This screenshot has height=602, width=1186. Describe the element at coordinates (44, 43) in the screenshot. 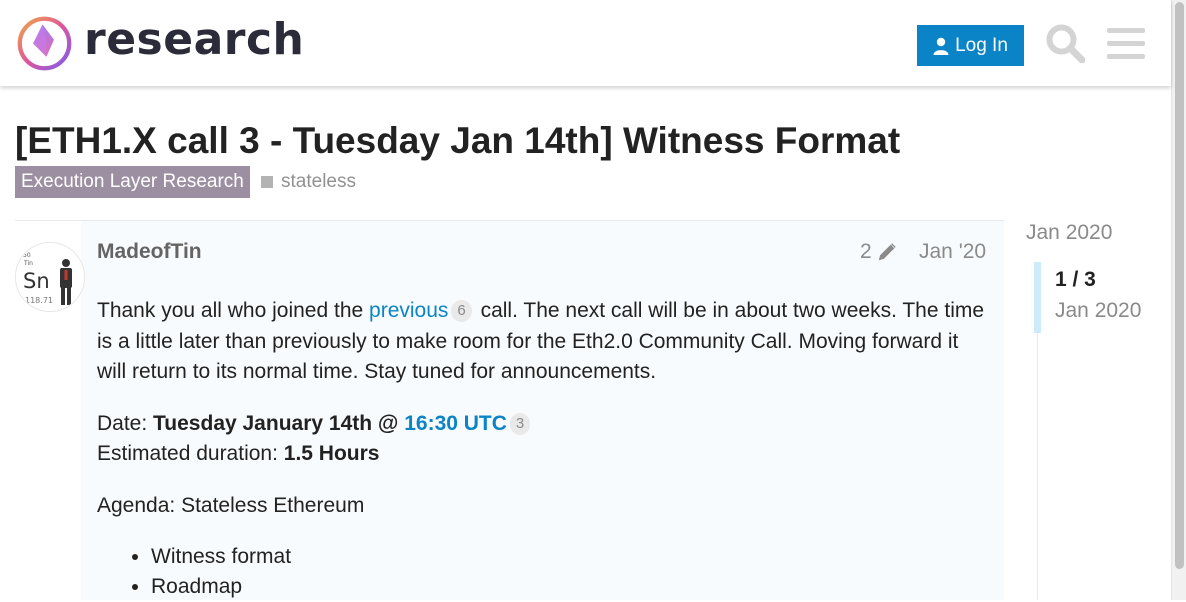

I see `research-logo-icon` at that location.